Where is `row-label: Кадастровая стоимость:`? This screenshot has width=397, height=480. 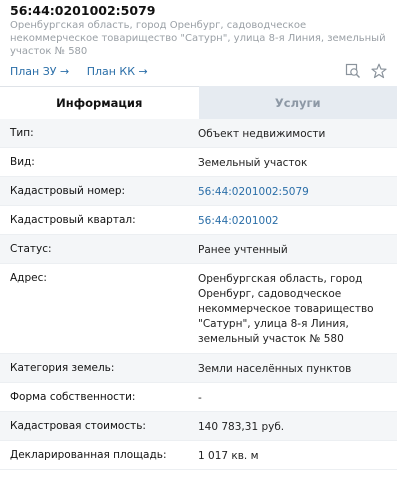
row-label: Кадастровая стоимость: is located at coordinates (78, 426).